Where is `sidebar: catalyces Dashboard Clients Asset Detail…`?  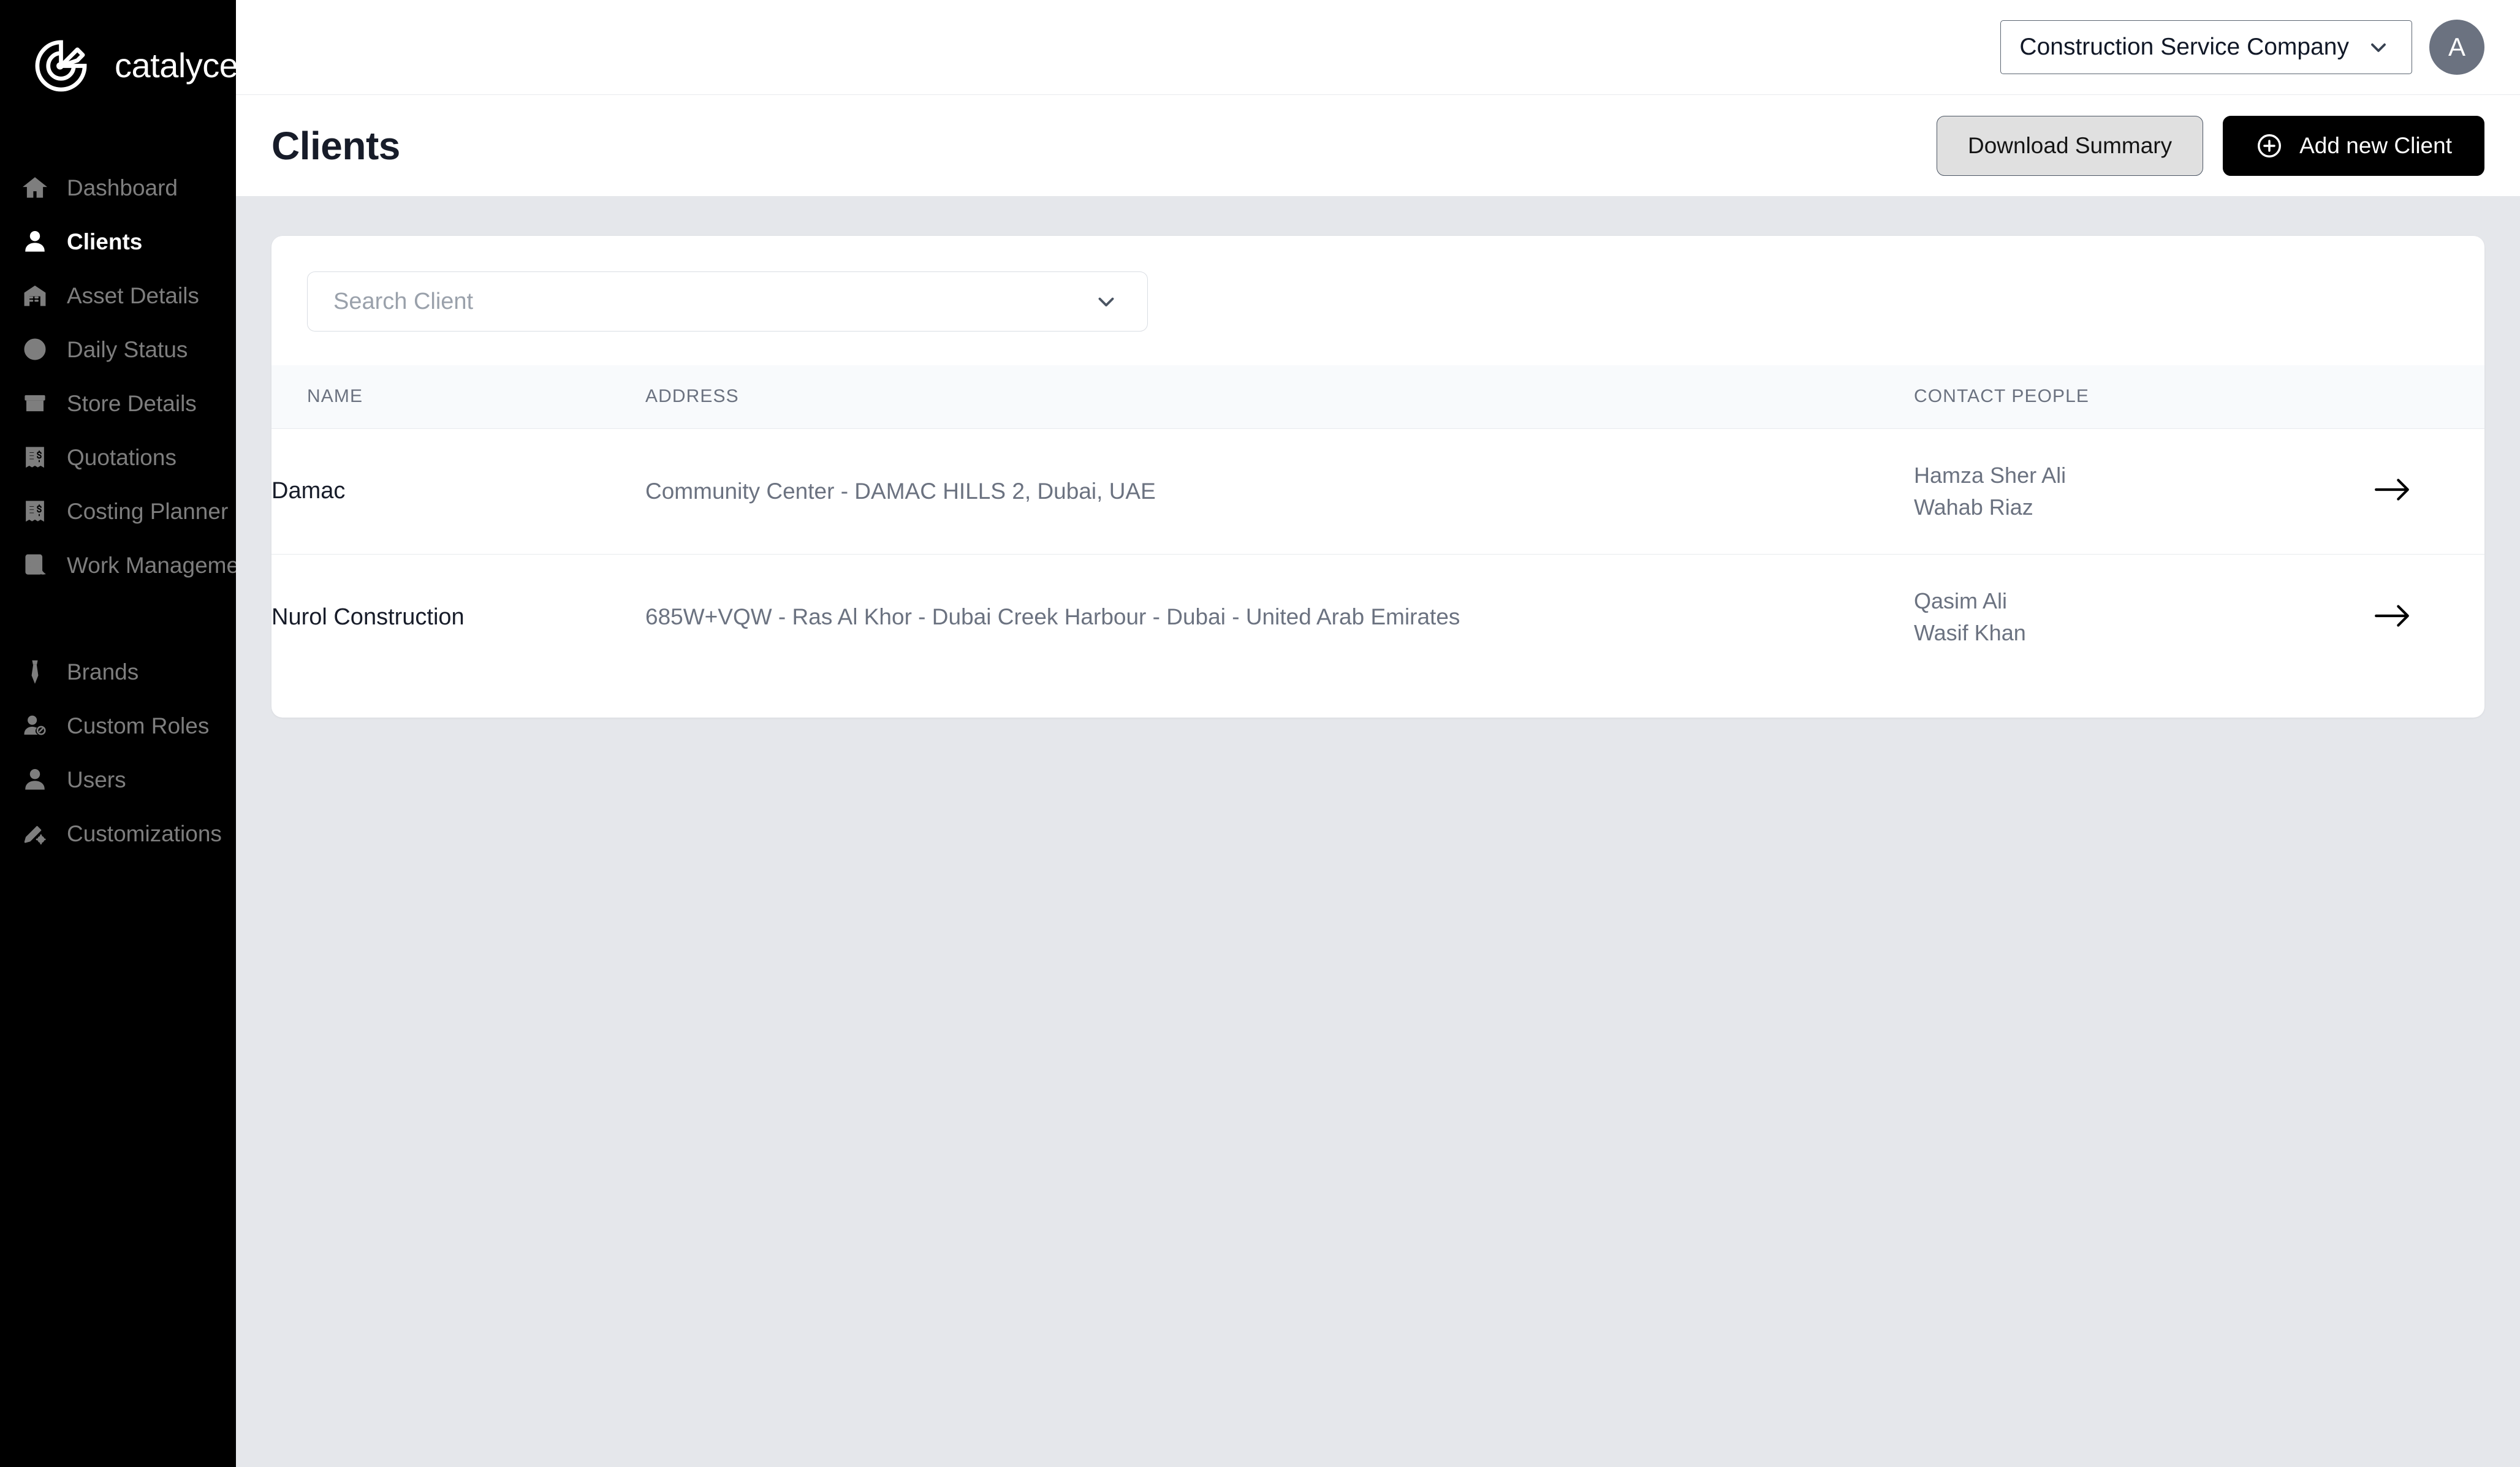 sidebar: catalyces Dashboard Clients Asset Detail… is located at coordinates (129, 734).